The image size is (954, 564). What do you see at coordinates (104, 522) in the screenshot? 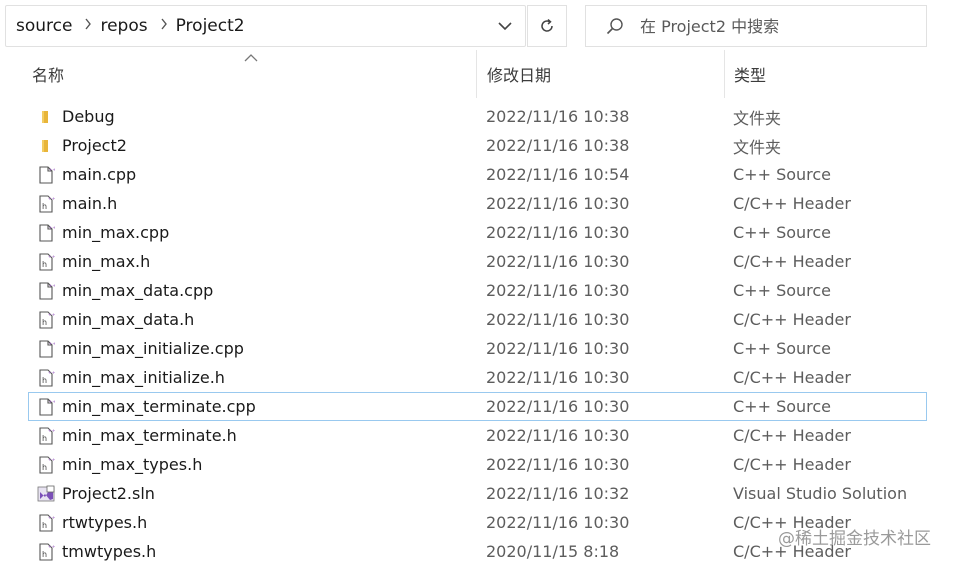
I see `file-name: rtwtypes.h` at bounding box center [104, 522].